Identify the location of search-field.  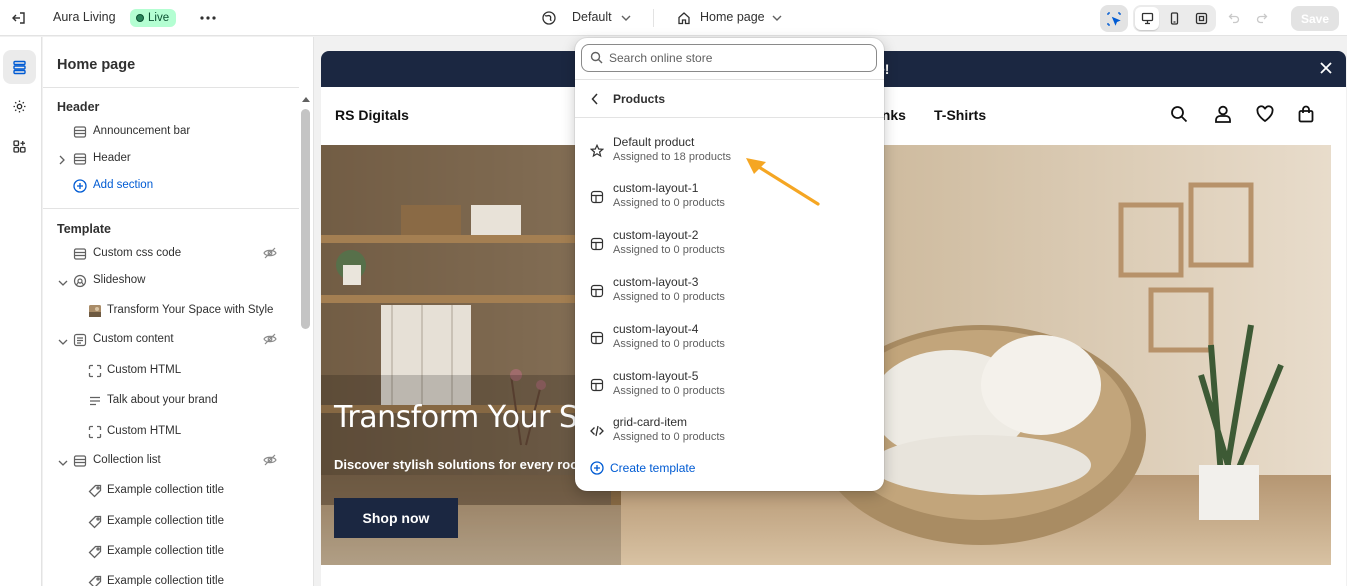
(729, 58).